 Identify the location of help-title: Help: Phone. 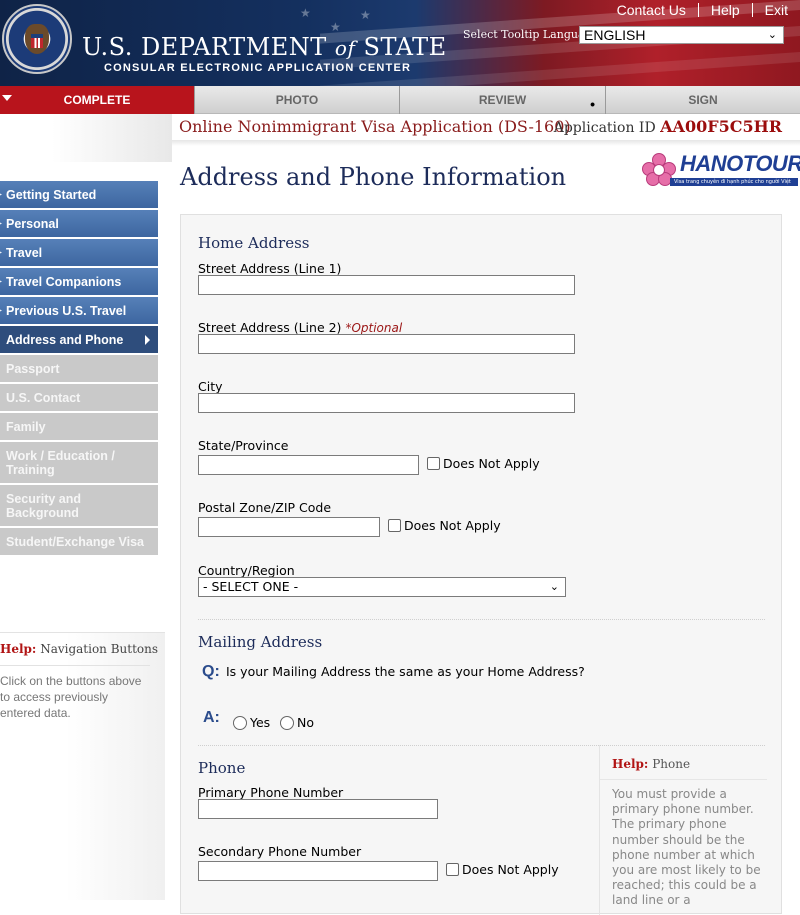
(651, 764).